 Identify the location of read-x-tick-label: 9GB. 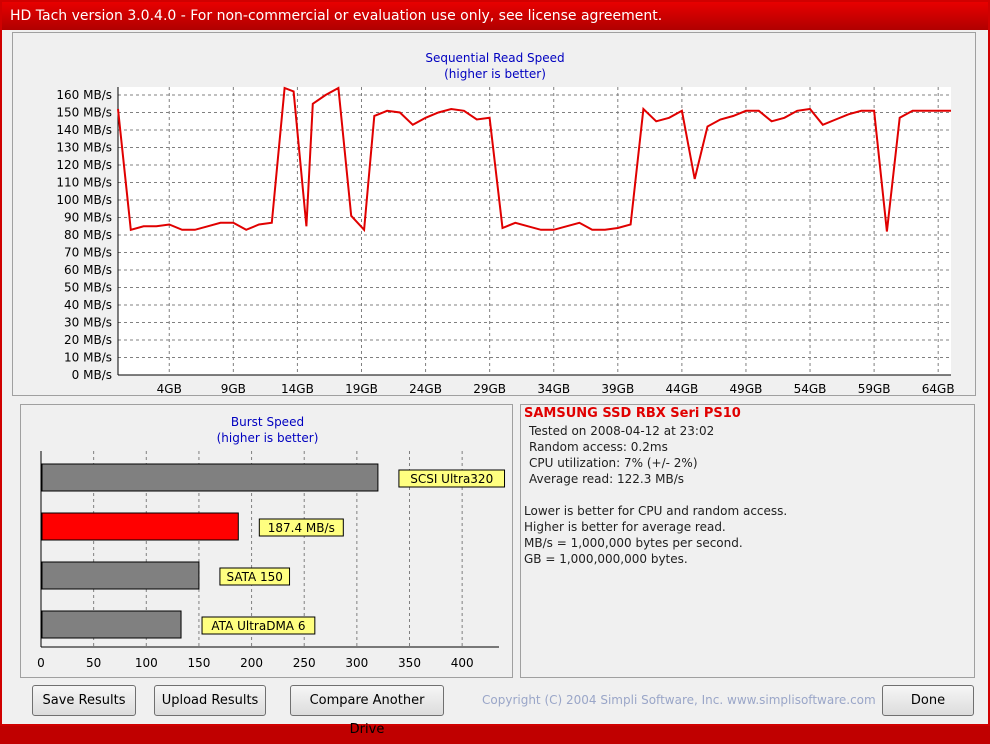
(233, 388).